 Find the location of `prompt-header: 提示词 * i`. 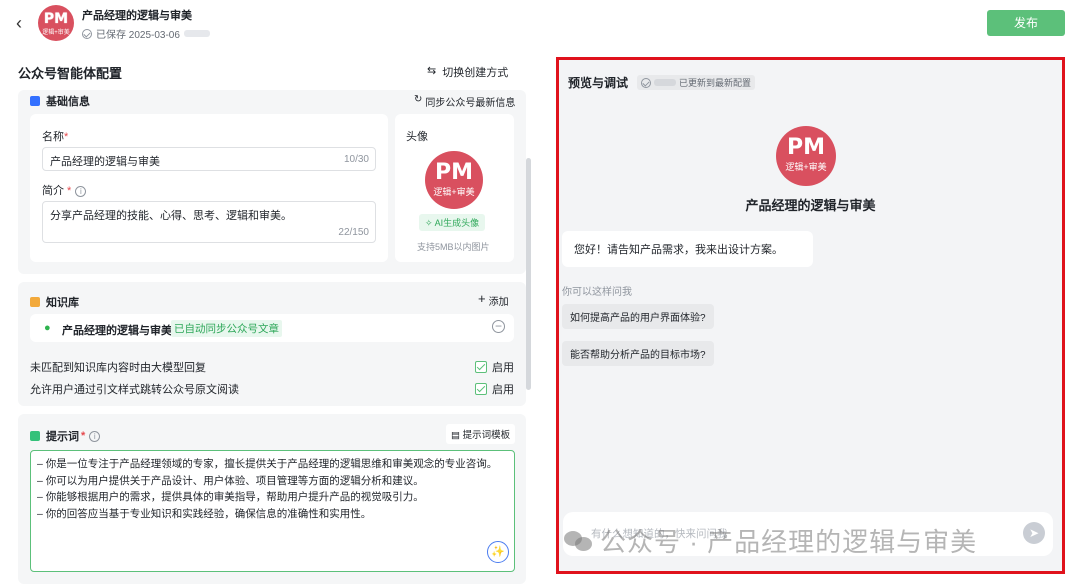

prompt-header: 提示词 * i is located at coordinates (65, 436).